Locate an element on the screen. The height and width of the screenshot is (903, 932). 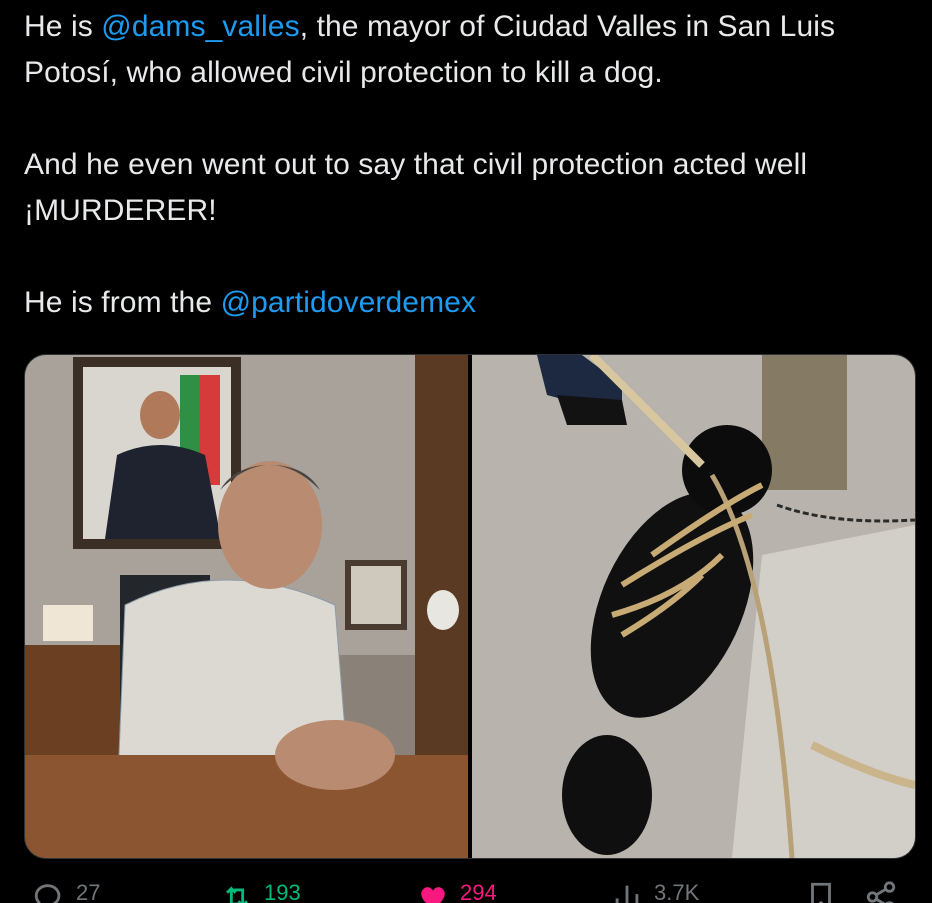
repost-count: 193 is located at coordinates (282, 891).